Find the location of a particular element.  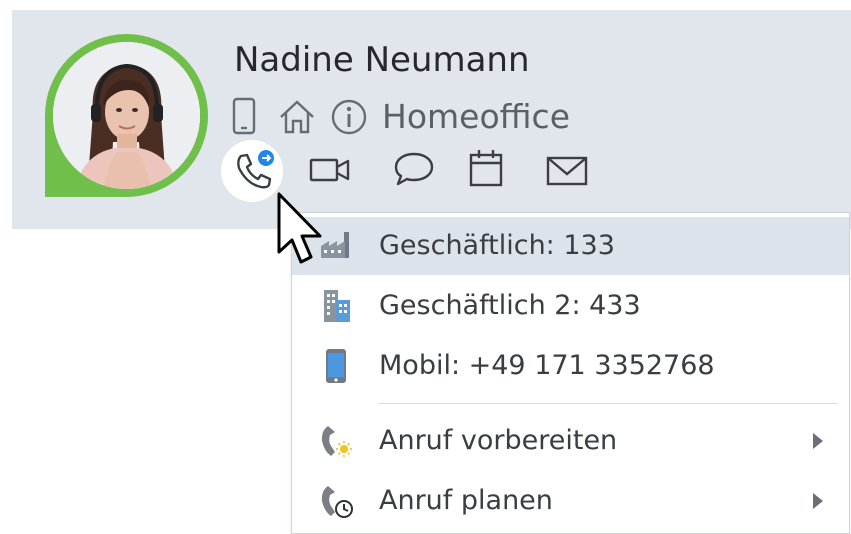

menu-item-label: Geschäftlich 2: 433 is located at coordinates (510, 305).